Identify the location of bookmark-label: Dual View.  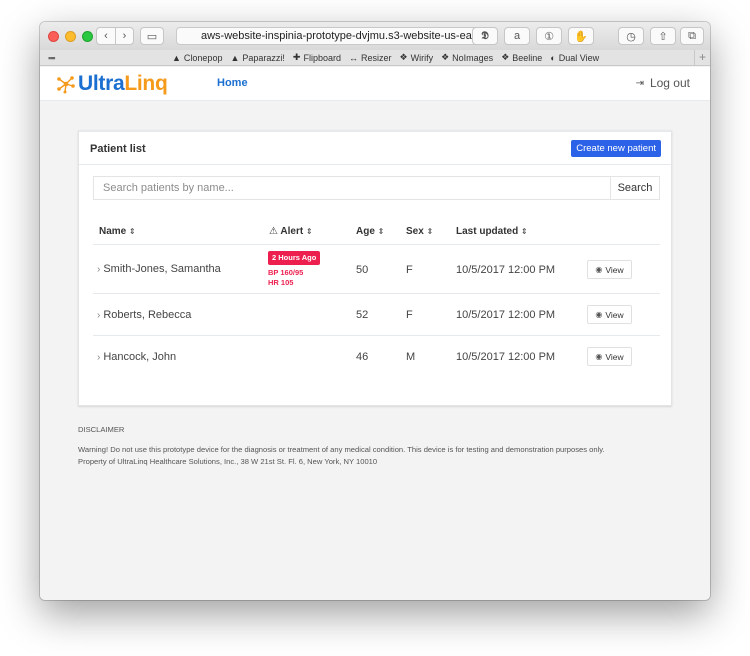
(579, 57).